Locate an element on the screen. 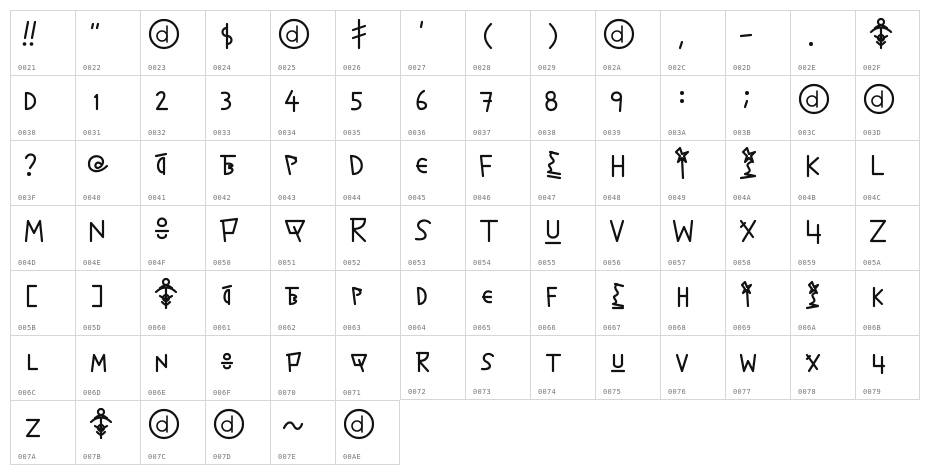 Image resolution: width=930 pixels, height=475 pixels. glyph-cell: 006F is located at coordinates (237, 367).